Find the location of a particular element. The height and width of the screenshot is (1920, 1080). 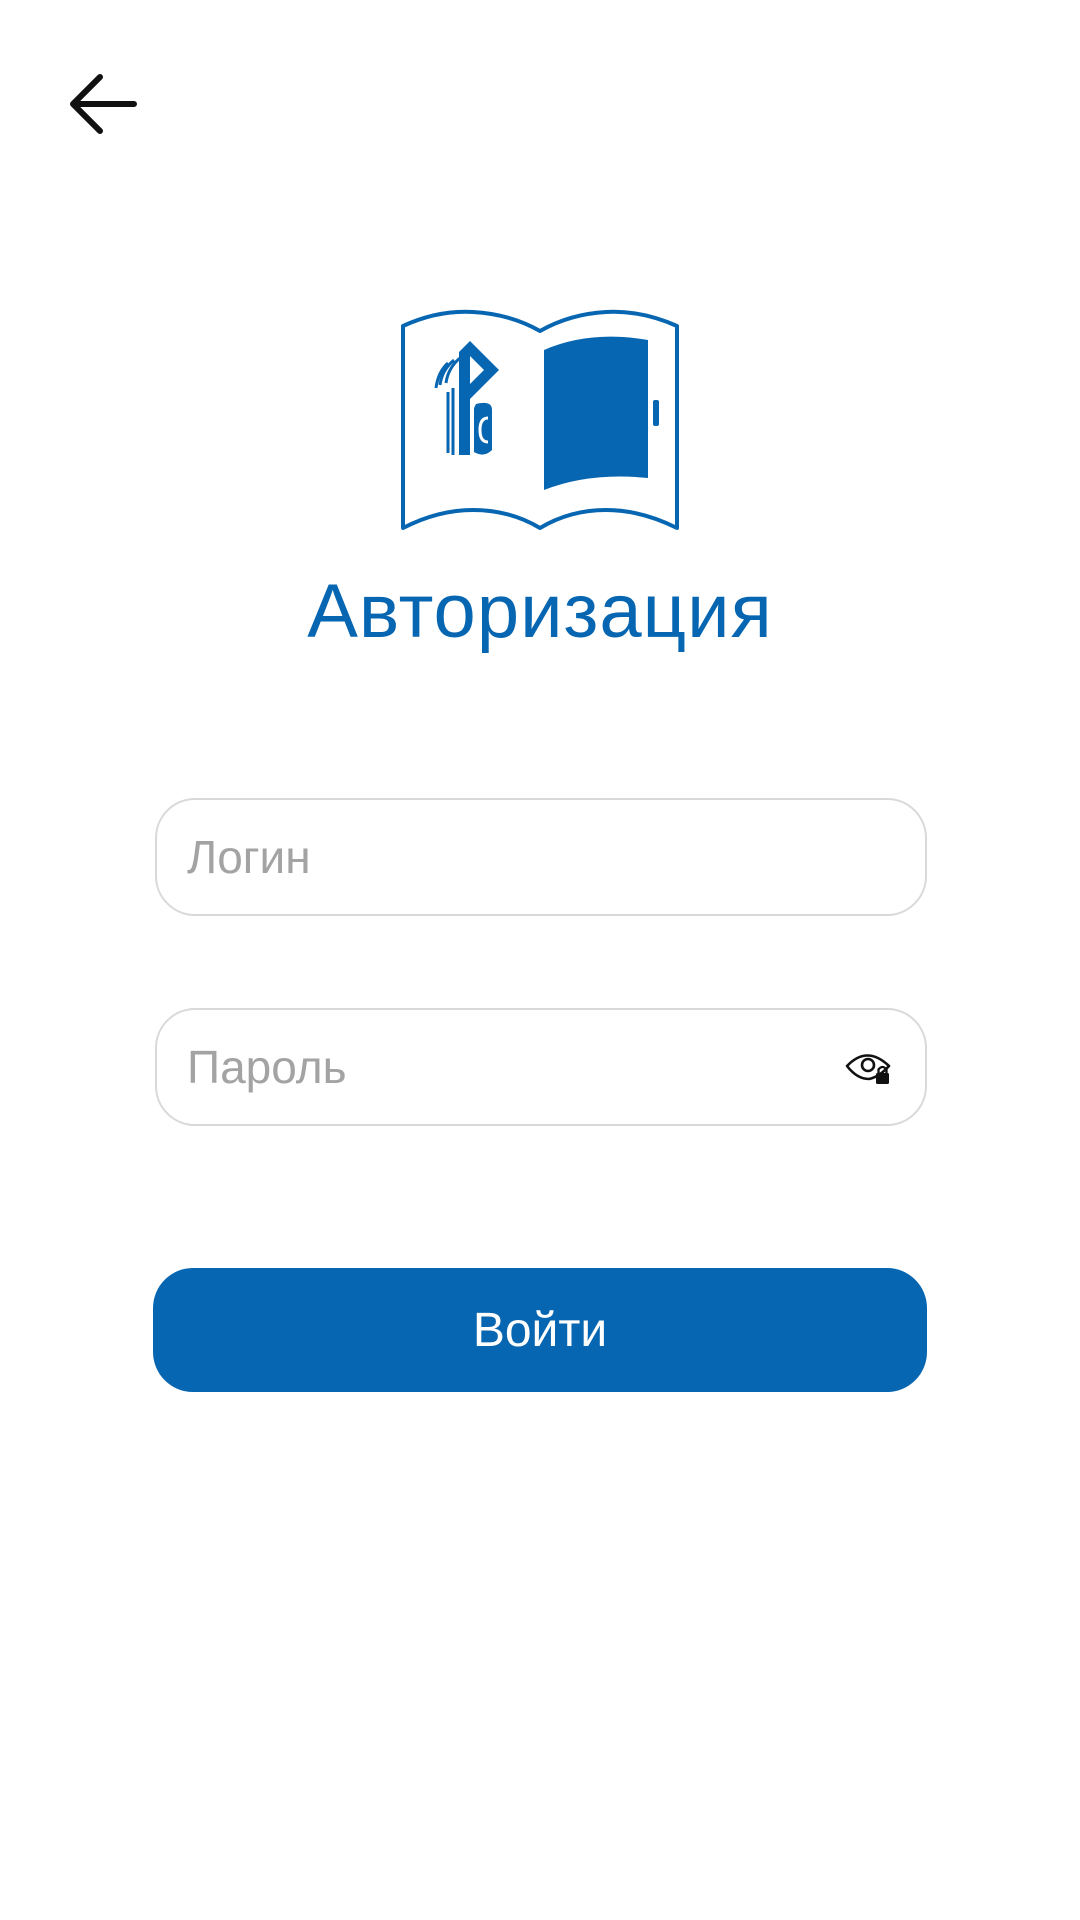

password-visibility-toggle is located at coordinates (869, 1067).